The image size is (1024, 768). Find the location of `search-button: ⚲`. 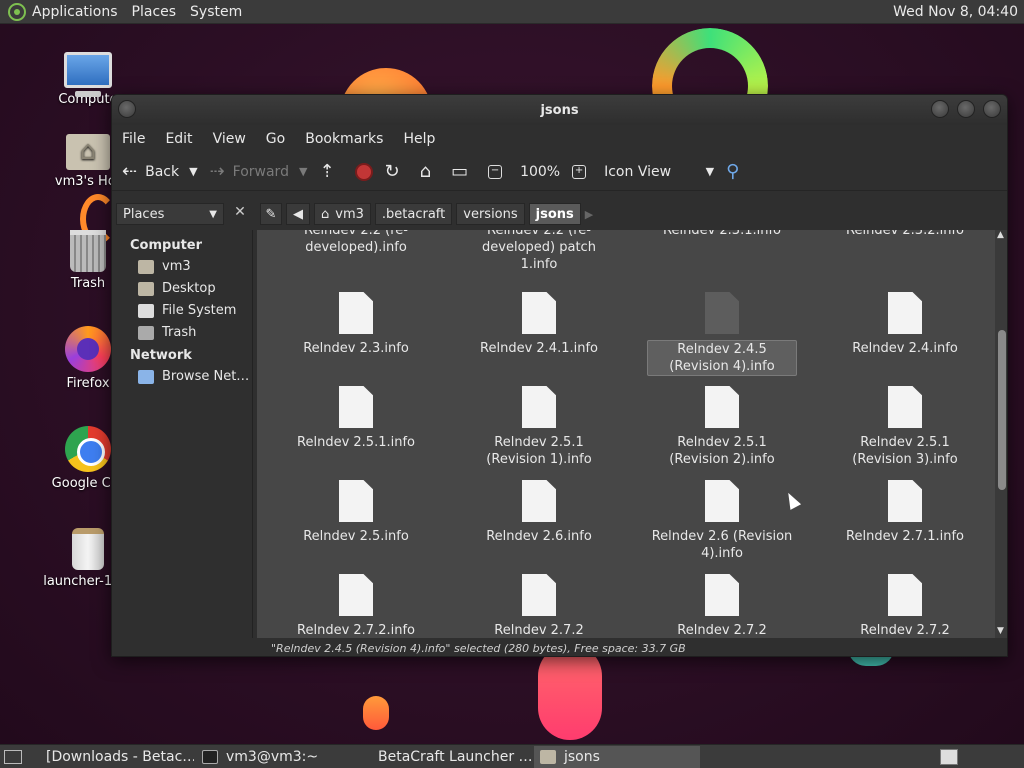

search-button: ⚲ is located at coordinates (736, 171).